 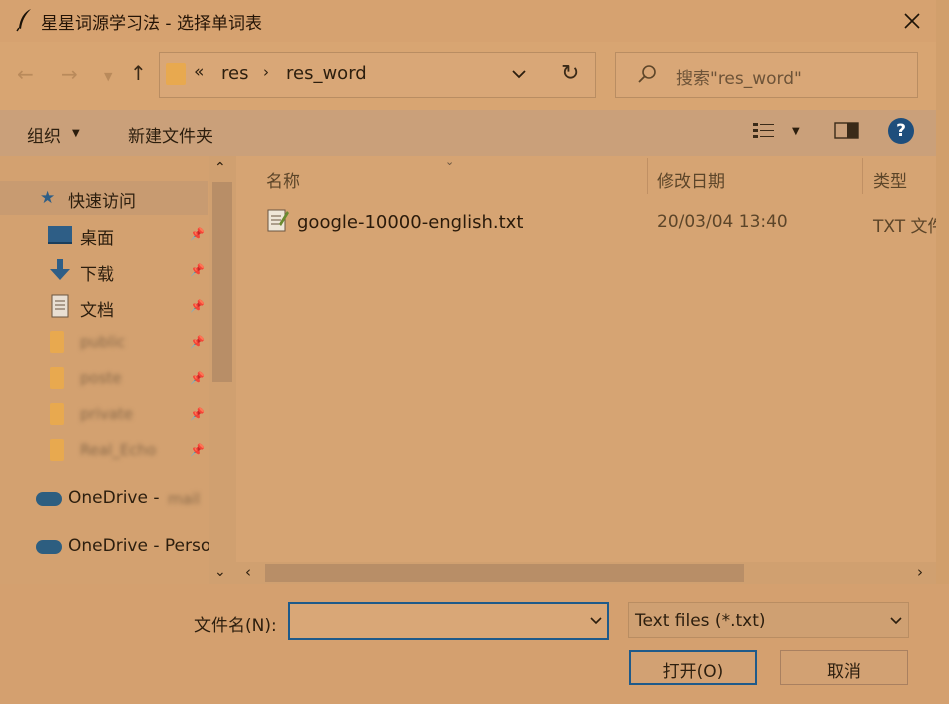 I want to click on filename-input, so click(x=448, y=621).